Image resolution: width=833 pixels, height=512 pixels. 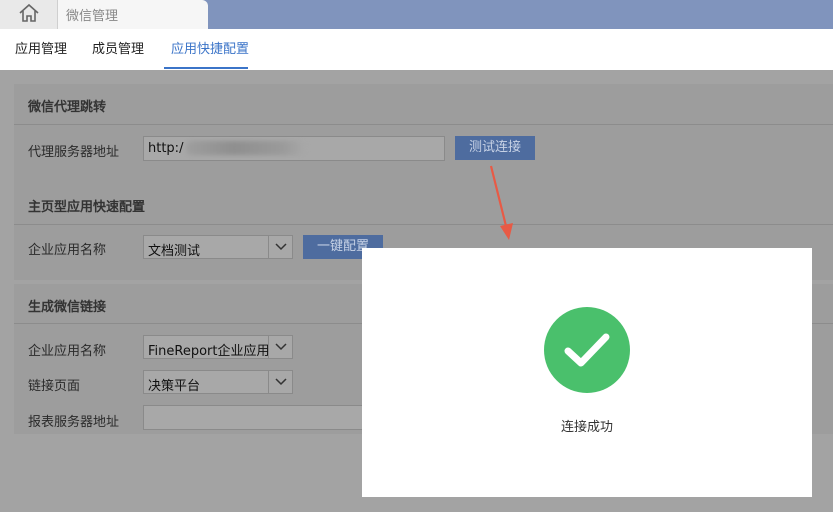 What do you see at coordinates (67, 351) in the screenshot?
I see `link-app-name-label: 企业应用名称` at bounding box center [67, 351].